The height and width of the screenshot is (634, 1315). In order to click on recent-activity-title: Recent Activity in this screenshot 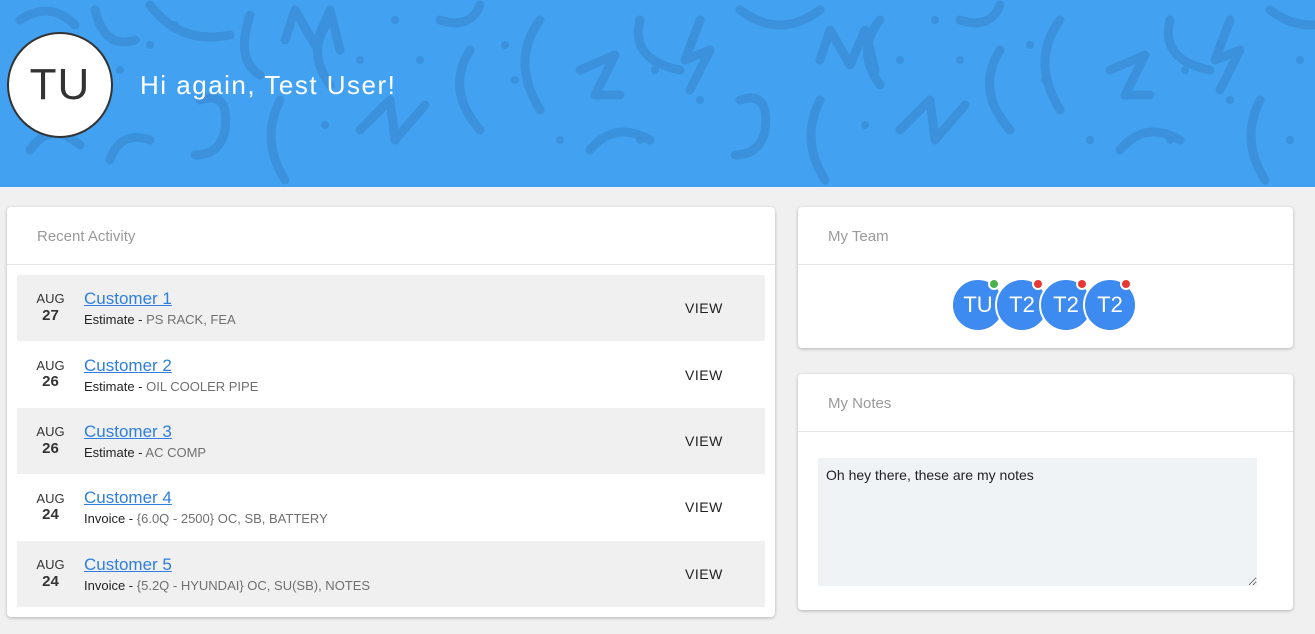, I will do `click(391, 236)`.